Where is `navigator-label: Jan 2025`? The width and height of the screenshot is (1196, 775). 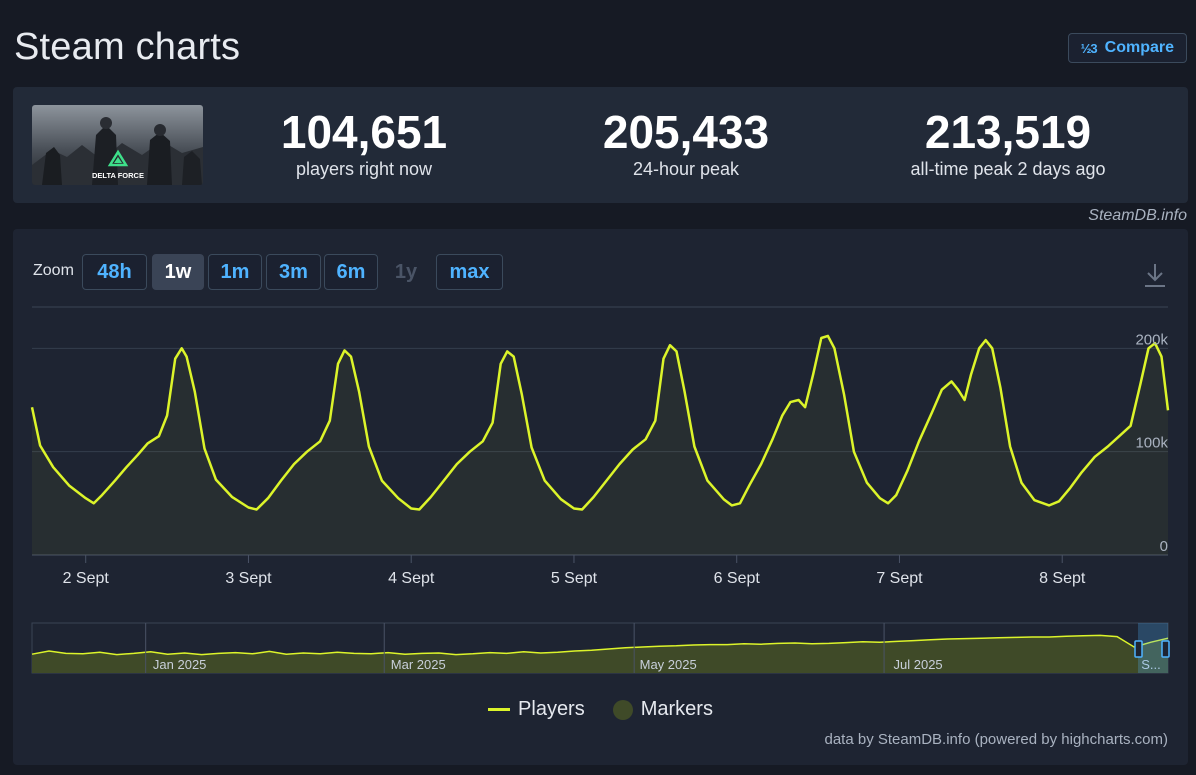 navigator-label: Jan 2025 is located at coordinates (180, 664).